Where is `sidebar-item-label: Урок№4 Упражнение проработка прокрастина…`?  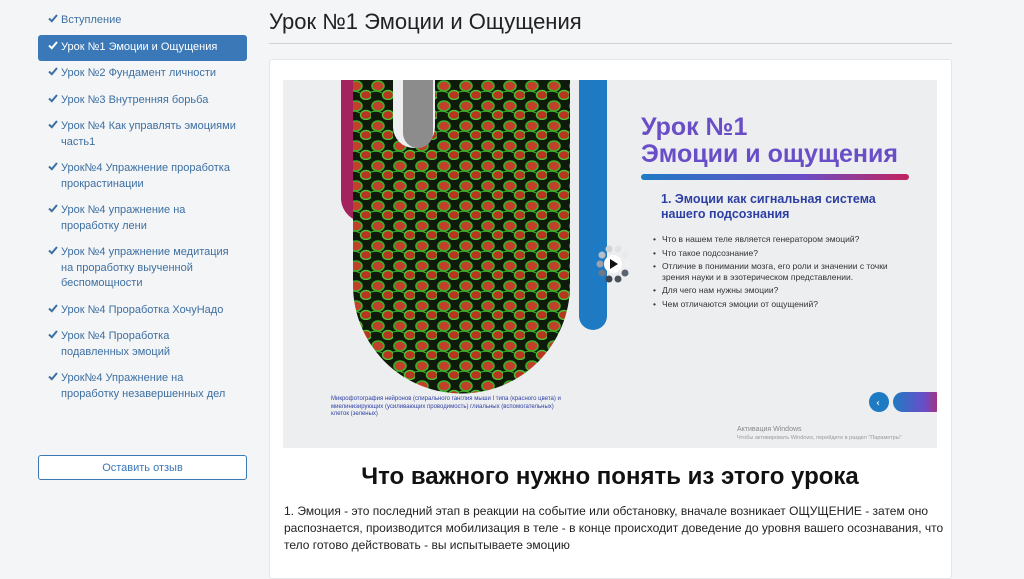 sidebar-item-label: Урок№4 Упражнение проработка прокрастина… is located at coordinates (145, 176).